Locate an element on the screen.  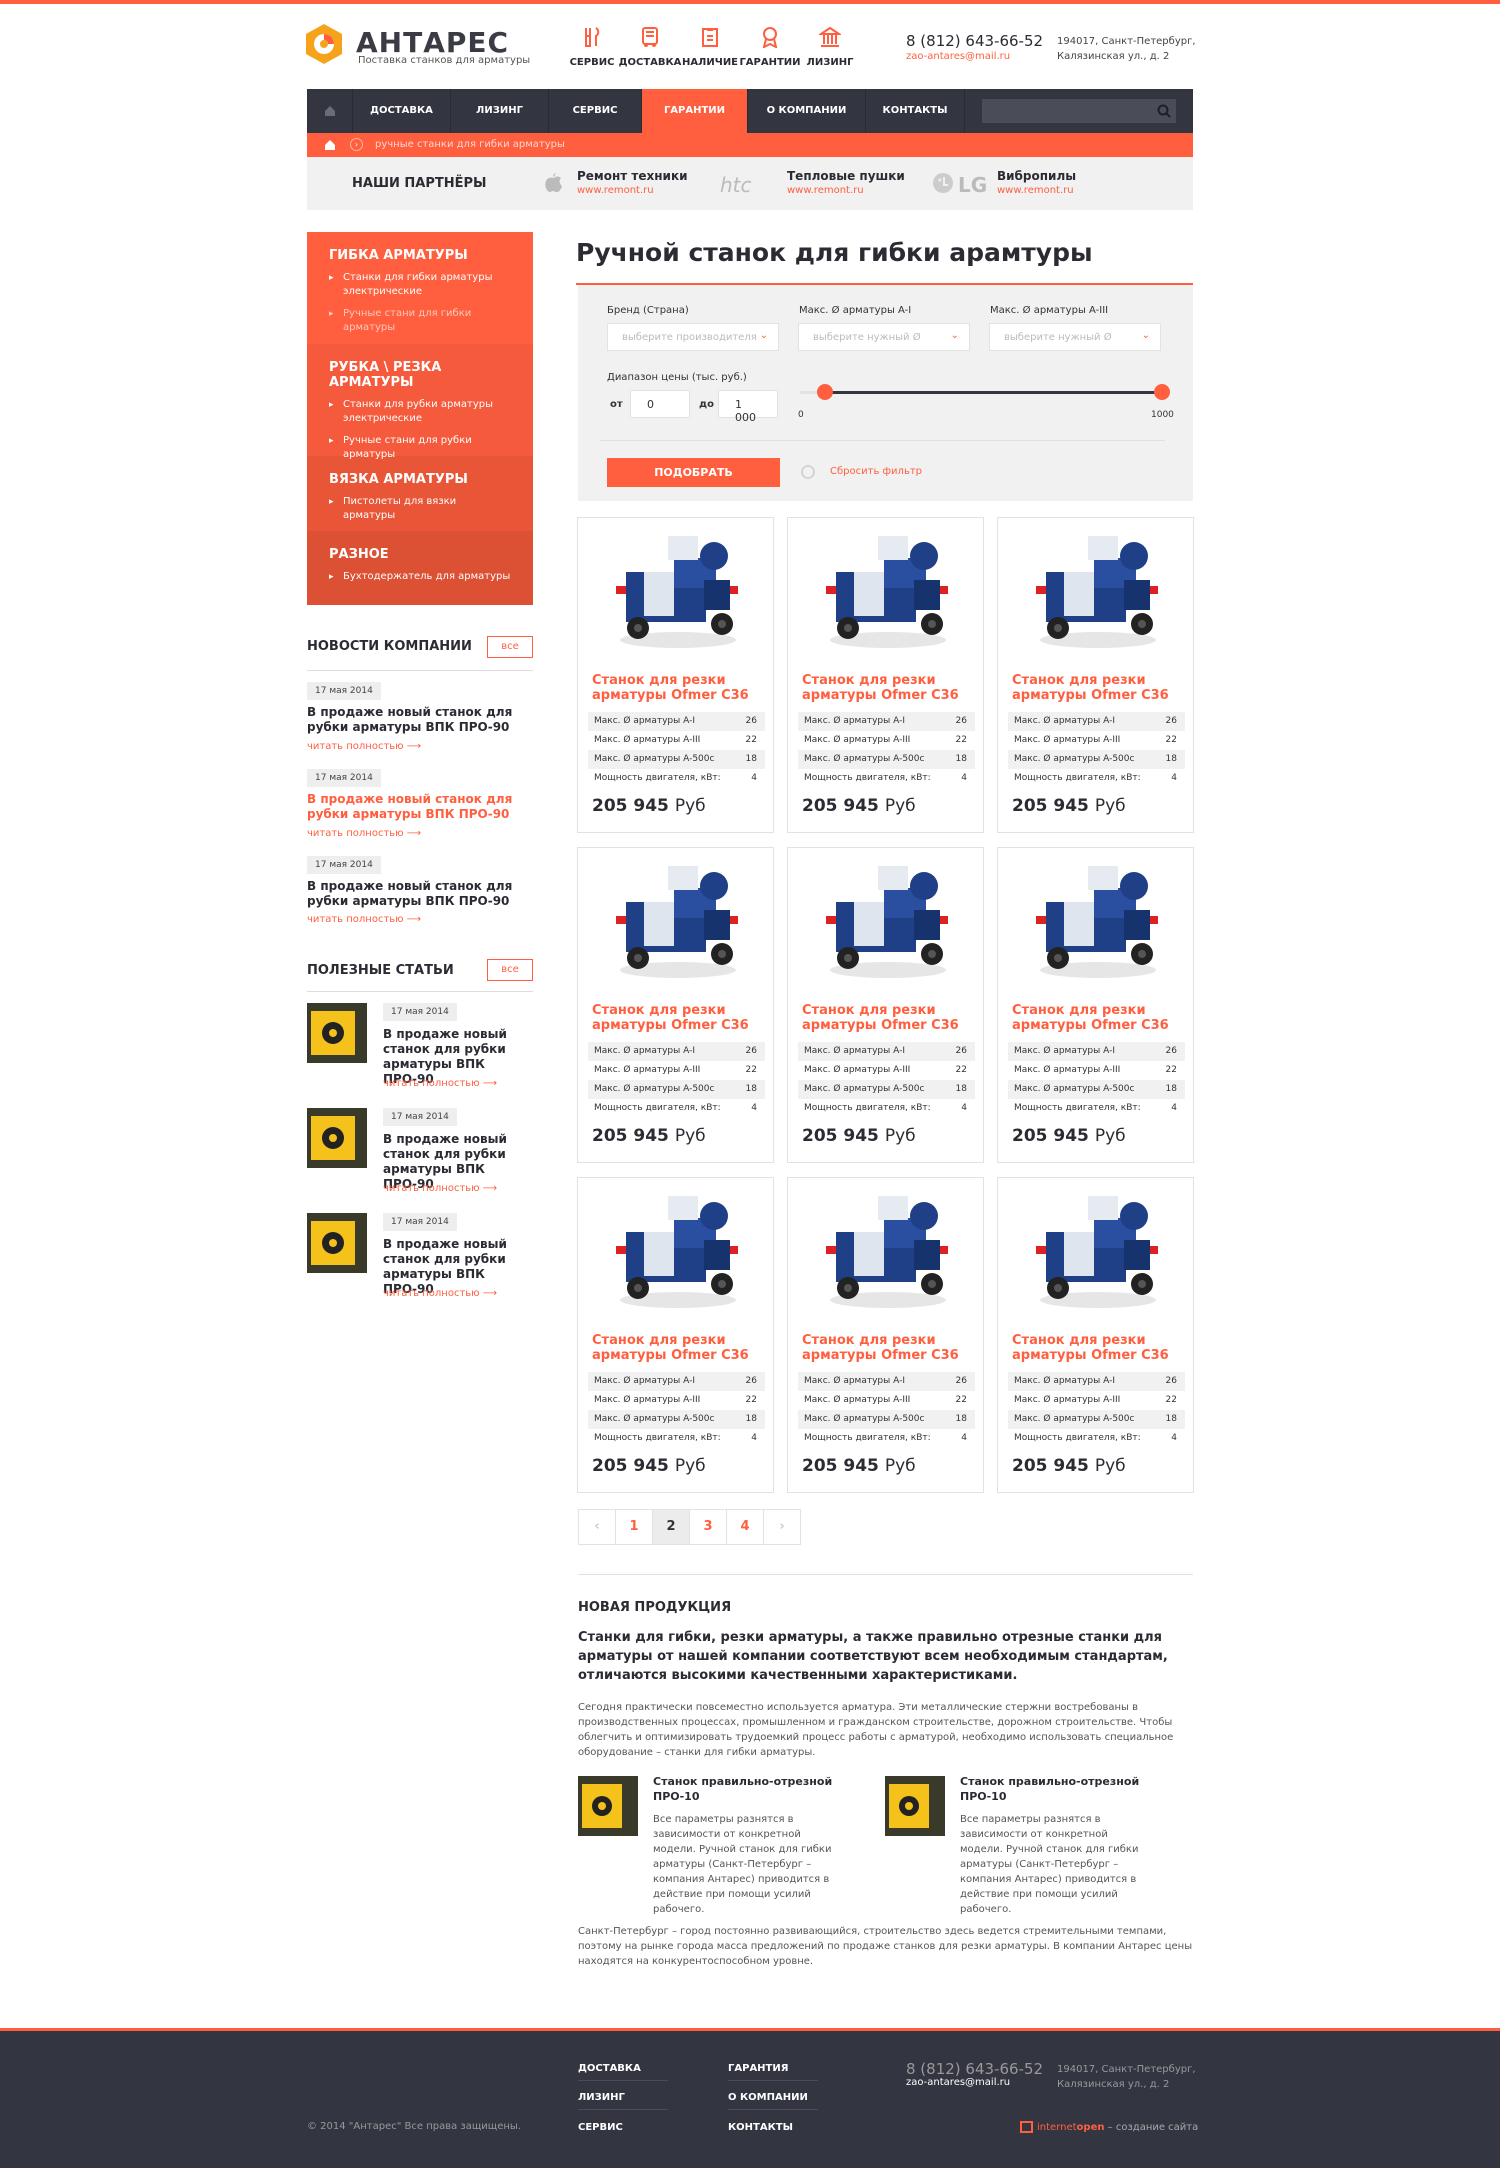
pagination-next-button: › is located at coordinates (782, 1527).